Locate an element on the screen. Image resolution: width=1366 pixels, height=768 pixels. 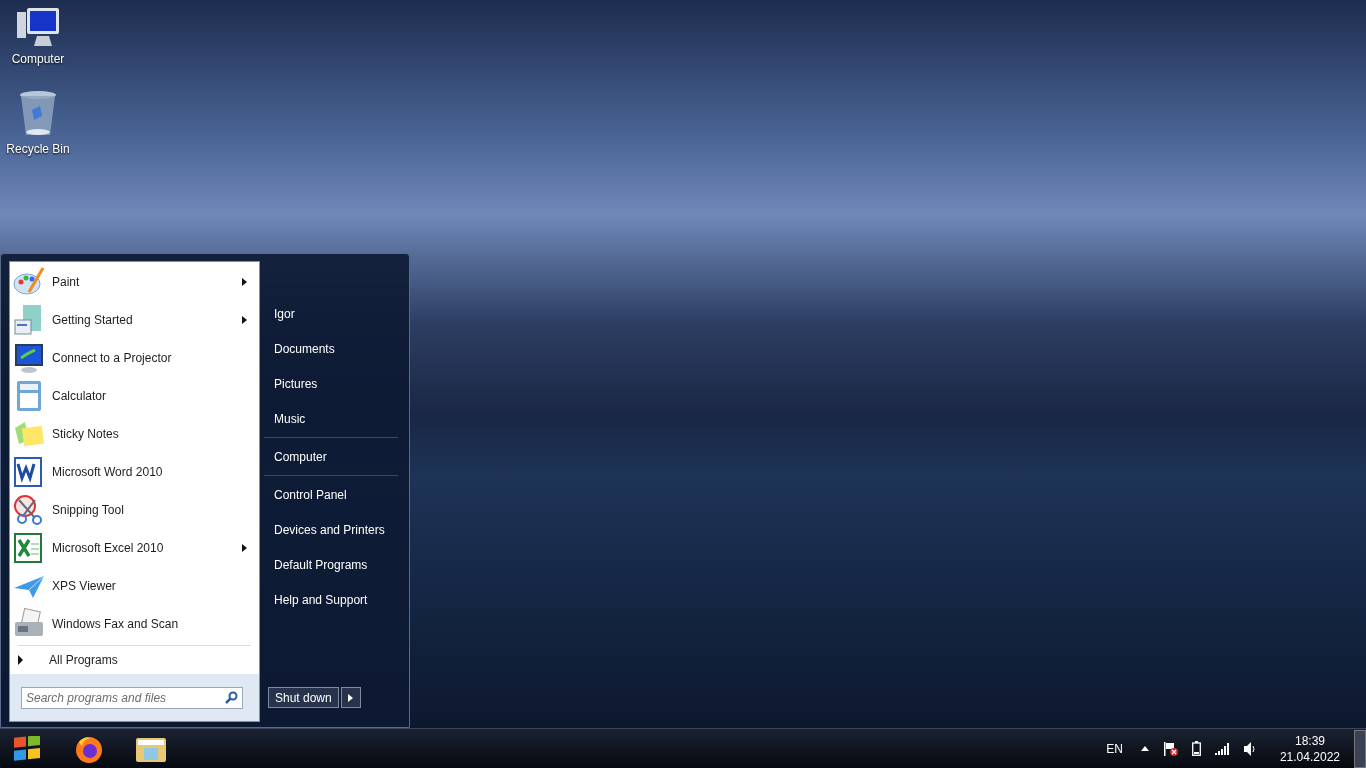
program-label: Paint is located at coordinates (66, 282).